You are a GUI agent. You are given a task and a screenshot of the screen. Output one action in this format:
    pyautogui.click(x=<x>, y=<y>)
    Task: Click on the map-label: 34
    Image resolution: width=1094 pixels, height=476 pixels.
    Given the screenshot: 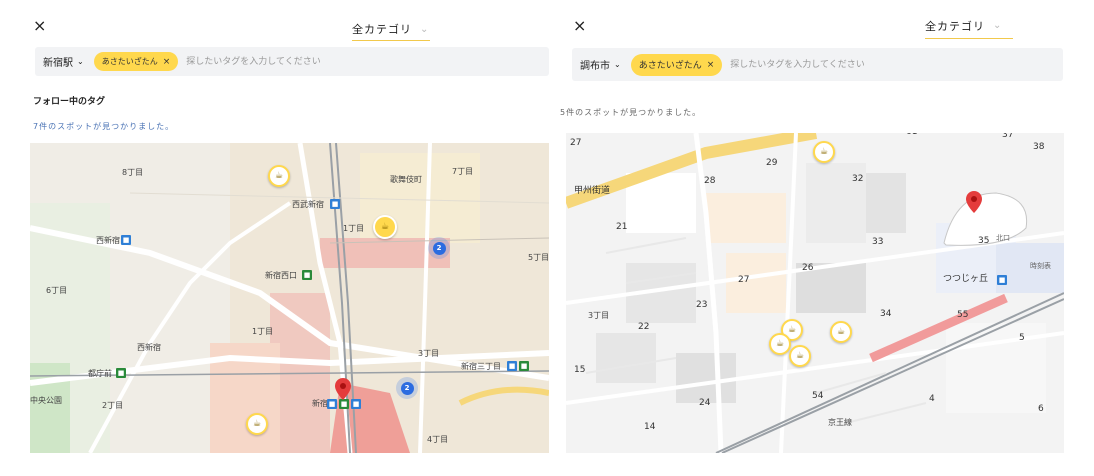 What is the action you would take?
    pyautogui.click(x=886, y=314)
    